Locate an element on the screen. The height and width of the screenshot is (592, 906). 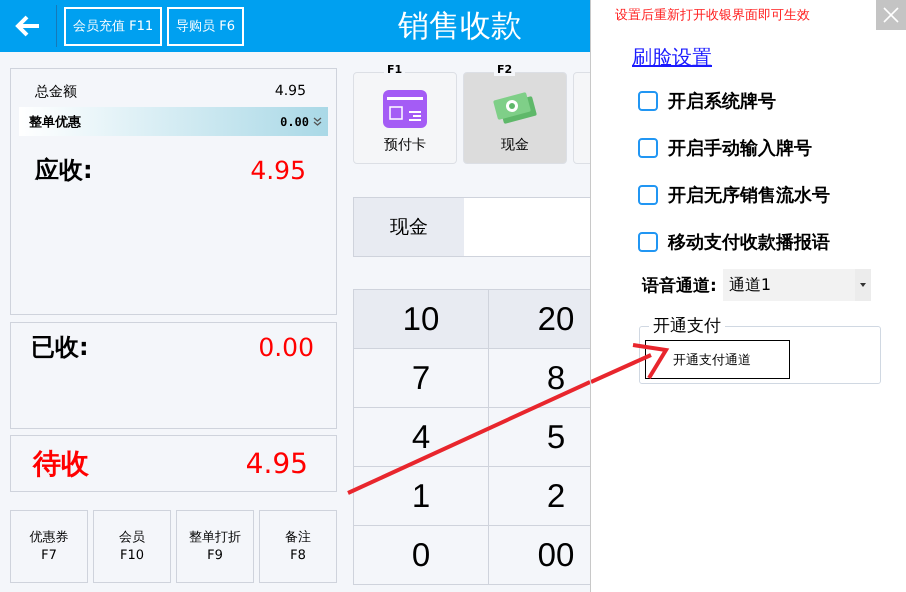
keypad-key: 0 is located at coordinates (421, 555).